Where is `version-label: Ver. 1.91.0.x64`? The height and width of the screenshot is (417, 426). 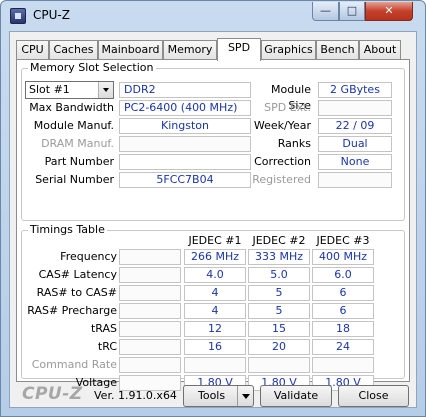 version-label: Ver. 1.91.0.x64 is located at coordinates (135, 395).